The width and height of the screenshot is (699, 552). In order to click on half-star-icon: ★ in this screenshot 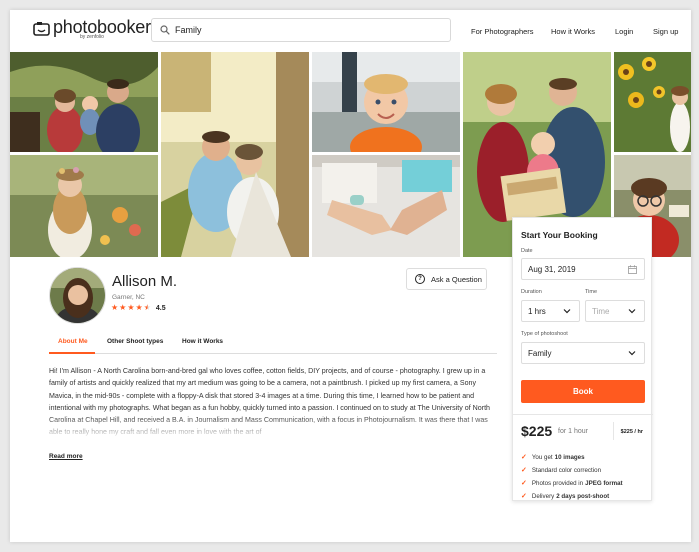, I will do `click(147, 307)`.